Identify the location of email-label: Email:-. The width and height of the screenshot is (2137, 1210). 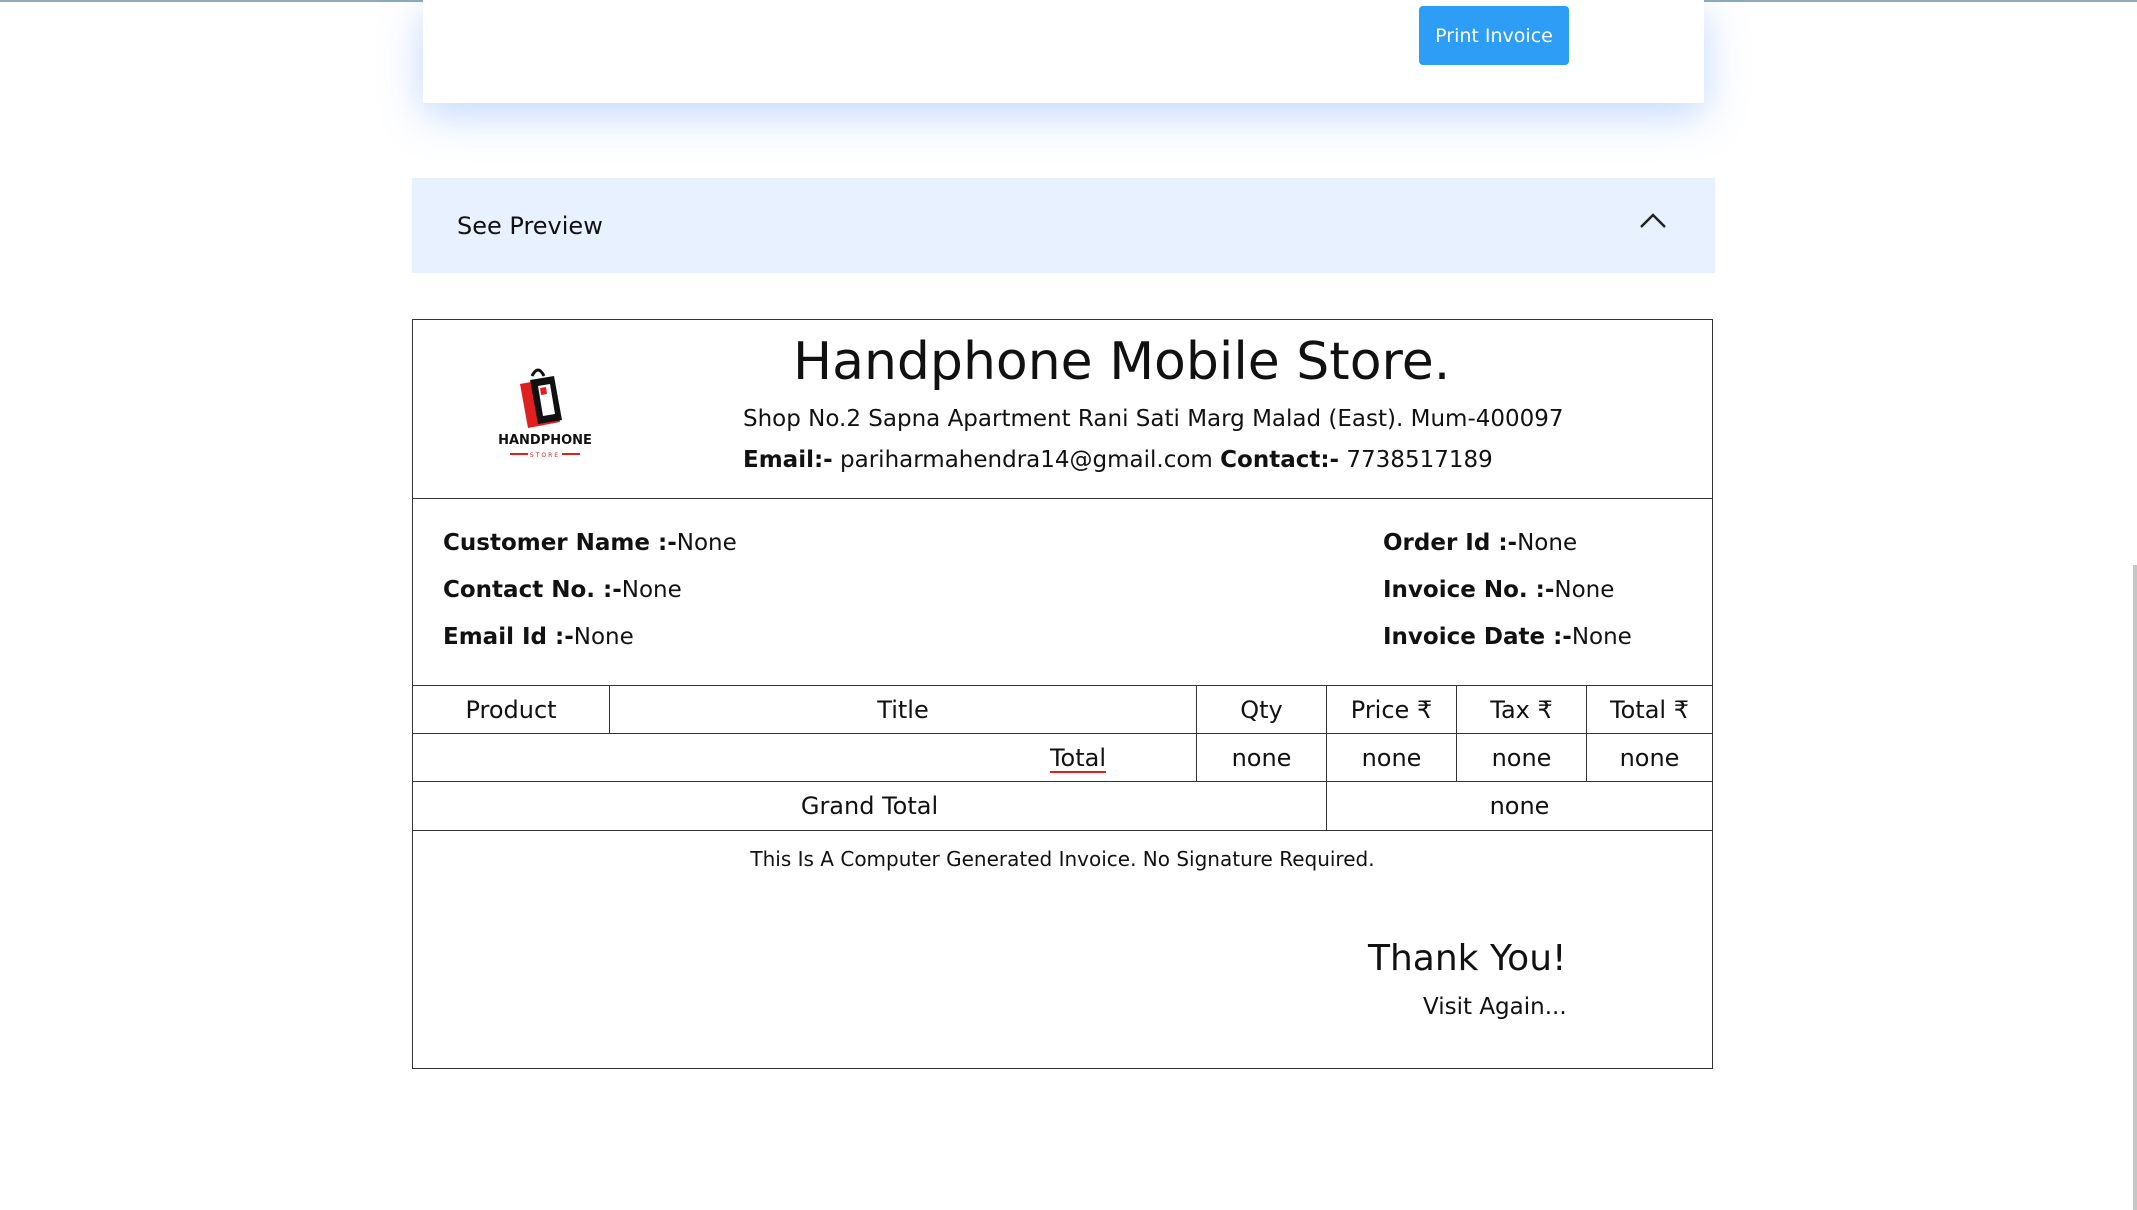
(788, 460).